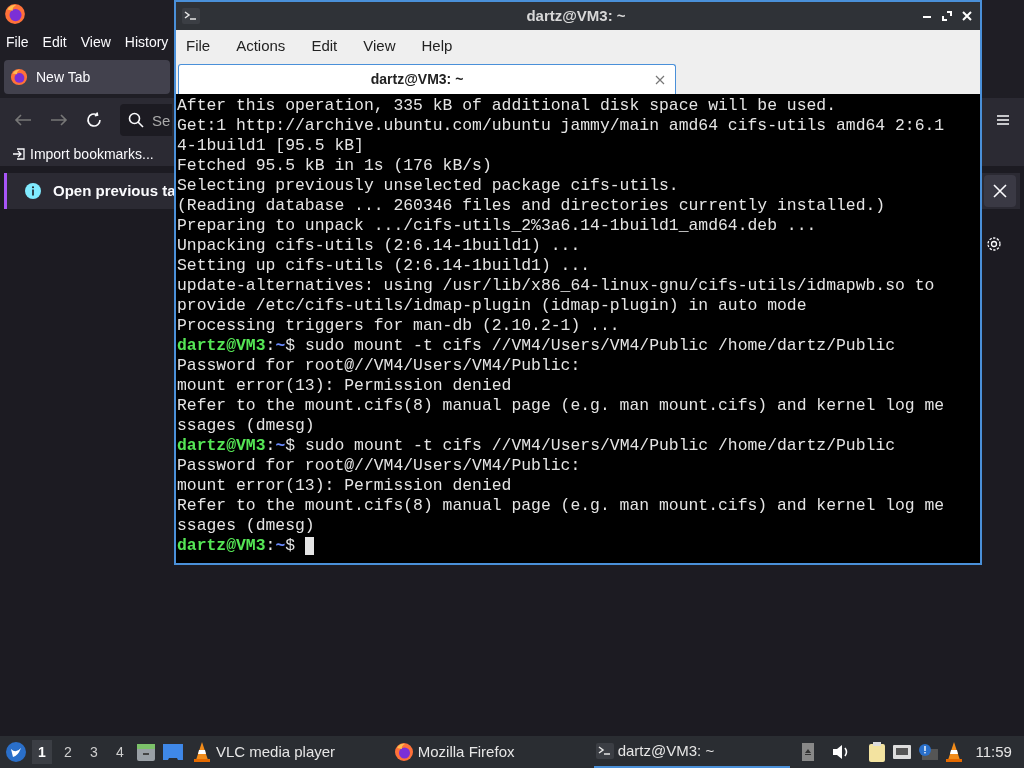 The width and height of the screenshot is (1024, 768). Describe the element at coordinates (33, 191) in the screenshot. I see `info-icon` at that location.